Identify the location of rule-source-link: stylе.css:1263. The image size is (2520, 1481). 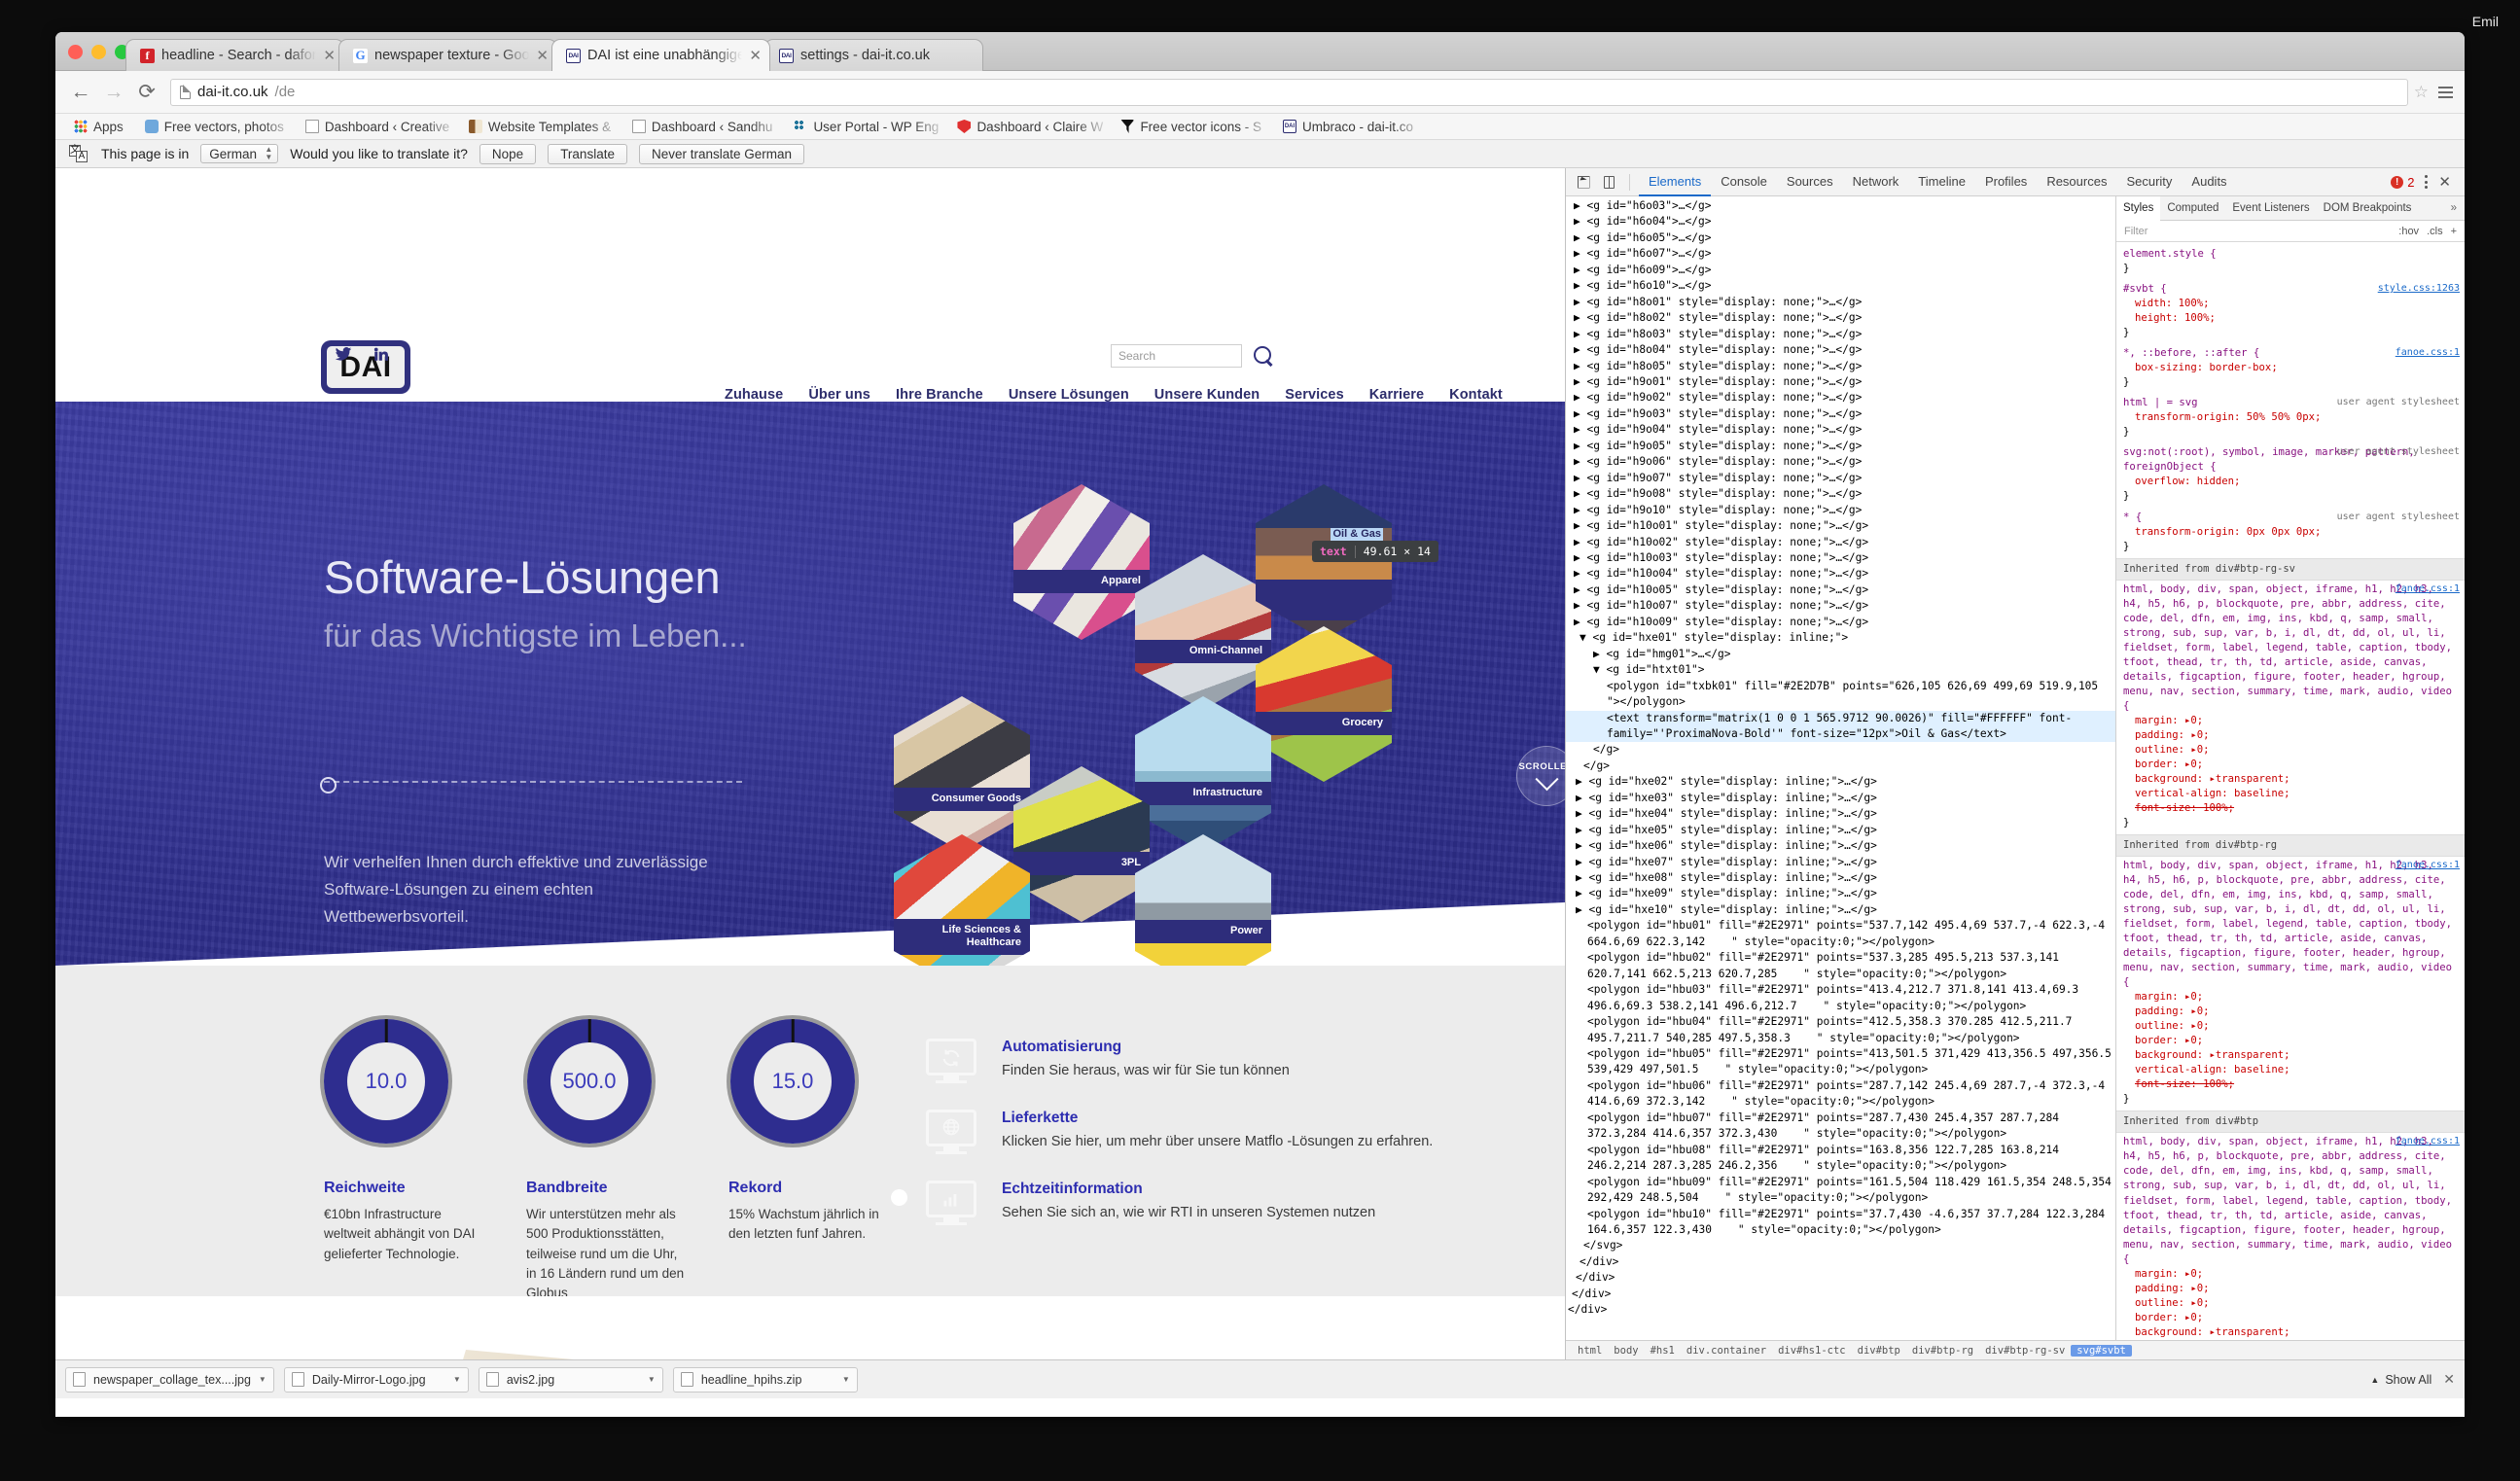
(2419, 289).